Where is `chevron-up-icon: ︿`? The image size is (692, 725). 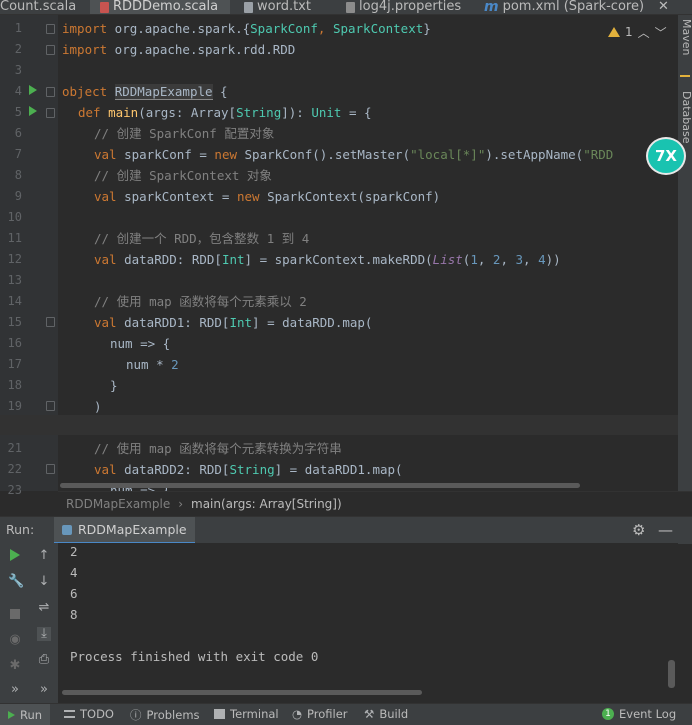 chevron-up-icon: ︿ is located at coordinates (644, 32).